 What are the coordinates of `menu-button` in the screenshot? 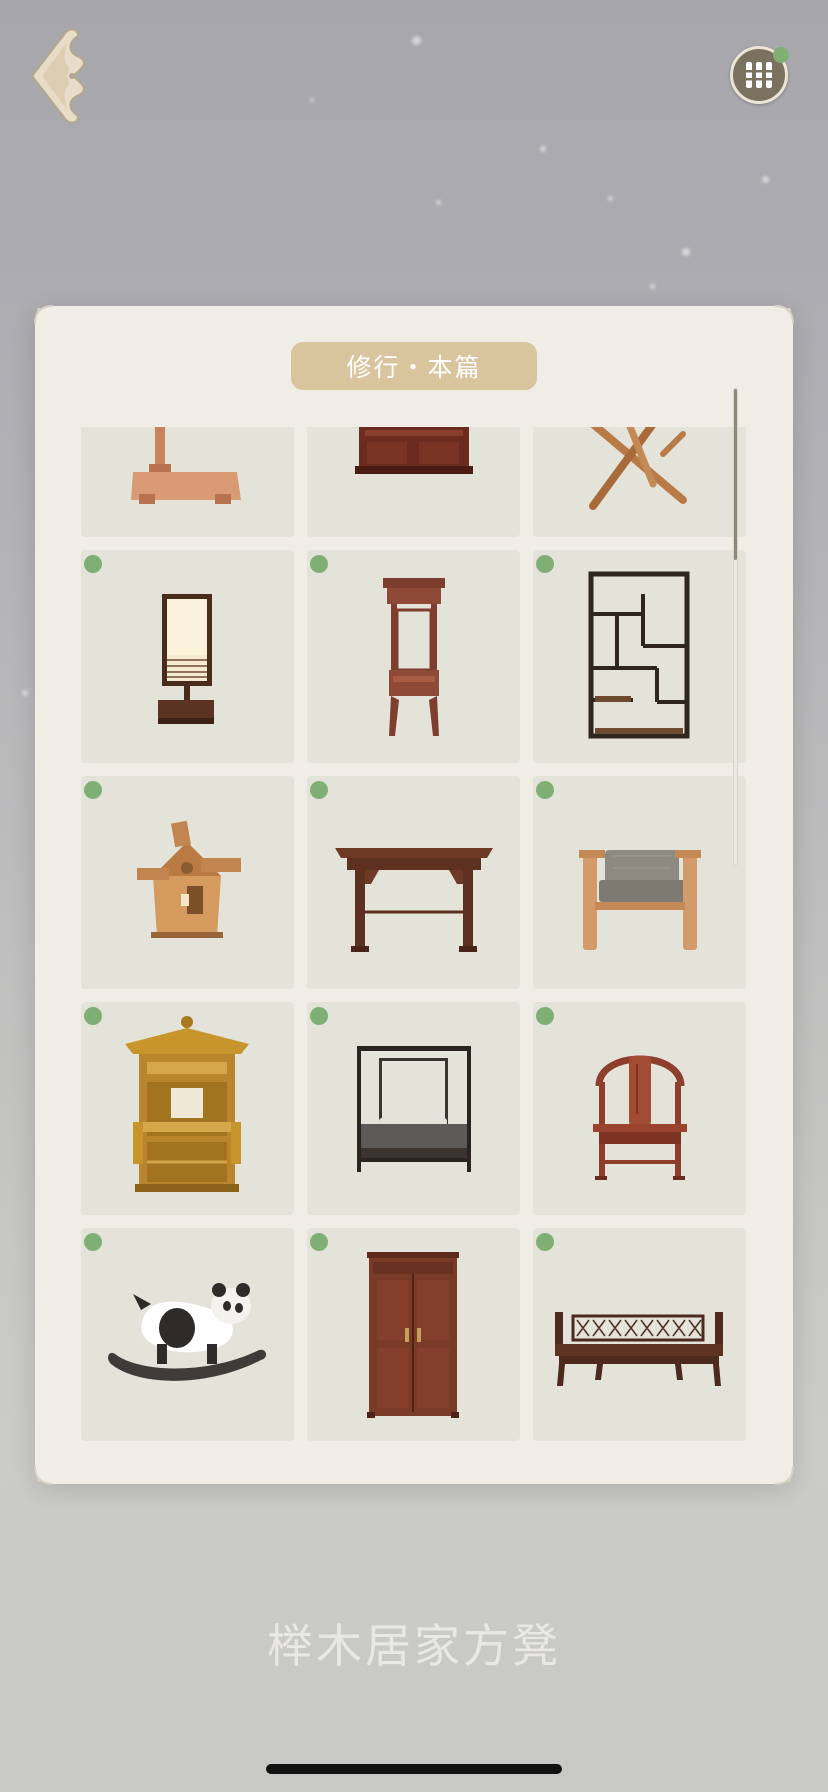 It's located at (759, 75).